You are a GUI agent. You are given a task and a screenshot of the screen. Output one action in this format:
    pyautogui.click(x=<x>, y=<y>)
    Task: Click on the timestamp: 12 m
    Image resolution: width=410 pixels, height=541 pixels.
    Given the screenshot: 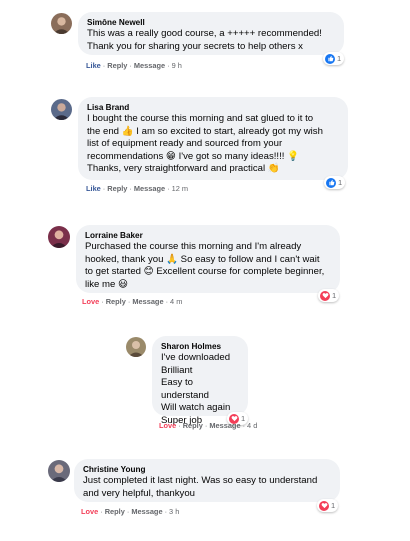 What is the action you would take?
    pyautogui.click(x=180, y=188)
    